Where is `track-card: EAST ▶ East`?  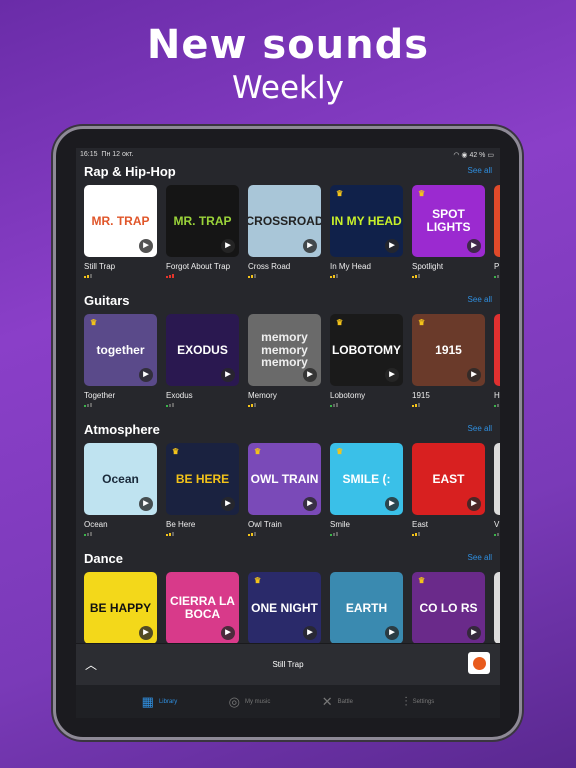
track-card: EAST ▶ East is located at coordinates (448, 489).